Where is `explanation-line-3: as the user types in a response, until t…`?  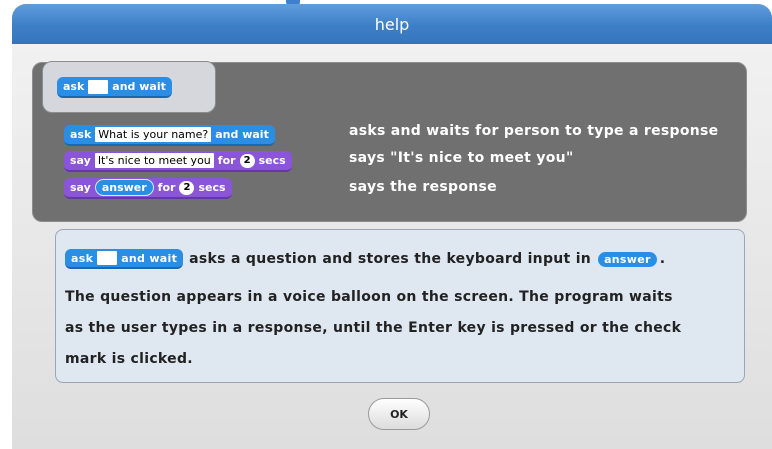 explanation-line-3: as the user types in a response, until t… is located at coordinates (373, 328).